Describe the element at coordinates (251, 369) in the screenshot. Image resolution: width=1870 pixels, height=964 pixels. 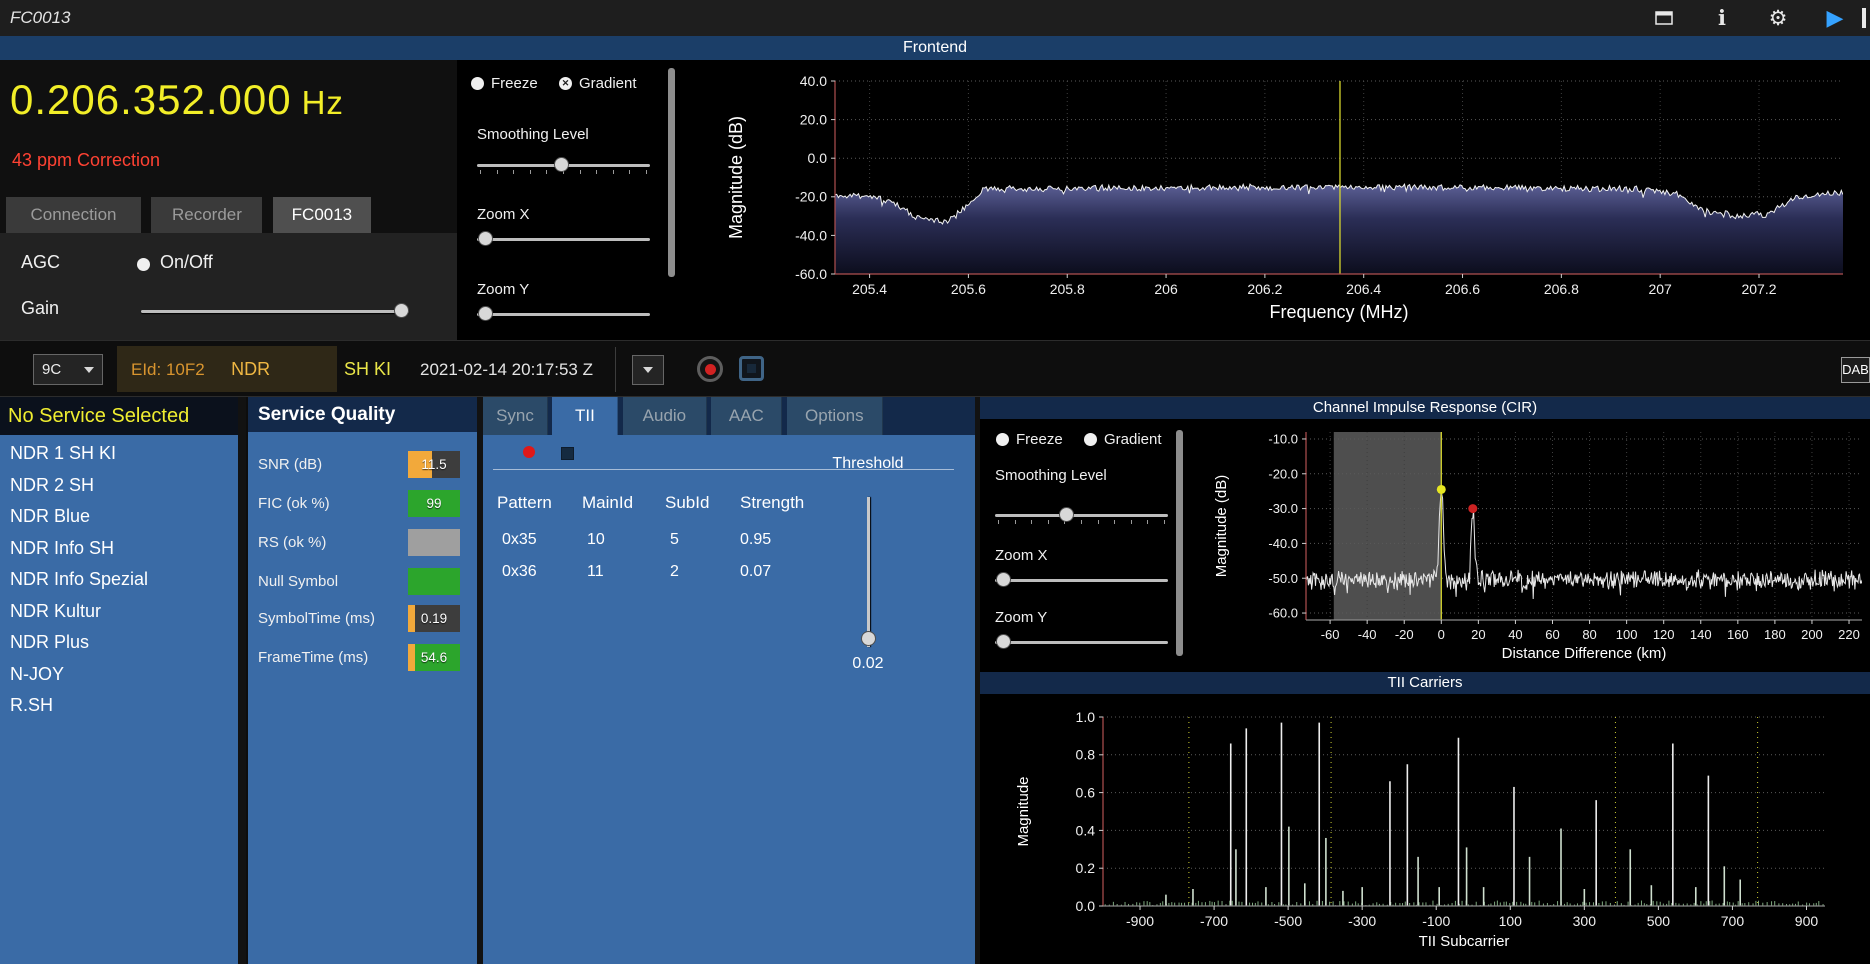
I see `ensemble-name-primary: NDR` at that location.